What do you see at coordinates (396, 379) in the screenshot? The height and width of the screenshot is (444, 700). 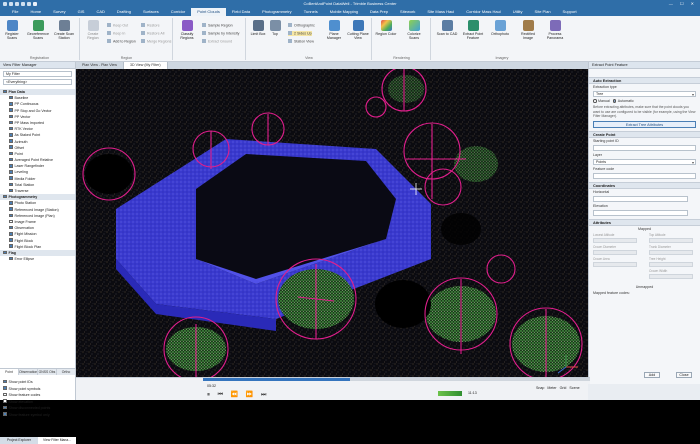 I see `video-progress` at bounding box center [396, 379].